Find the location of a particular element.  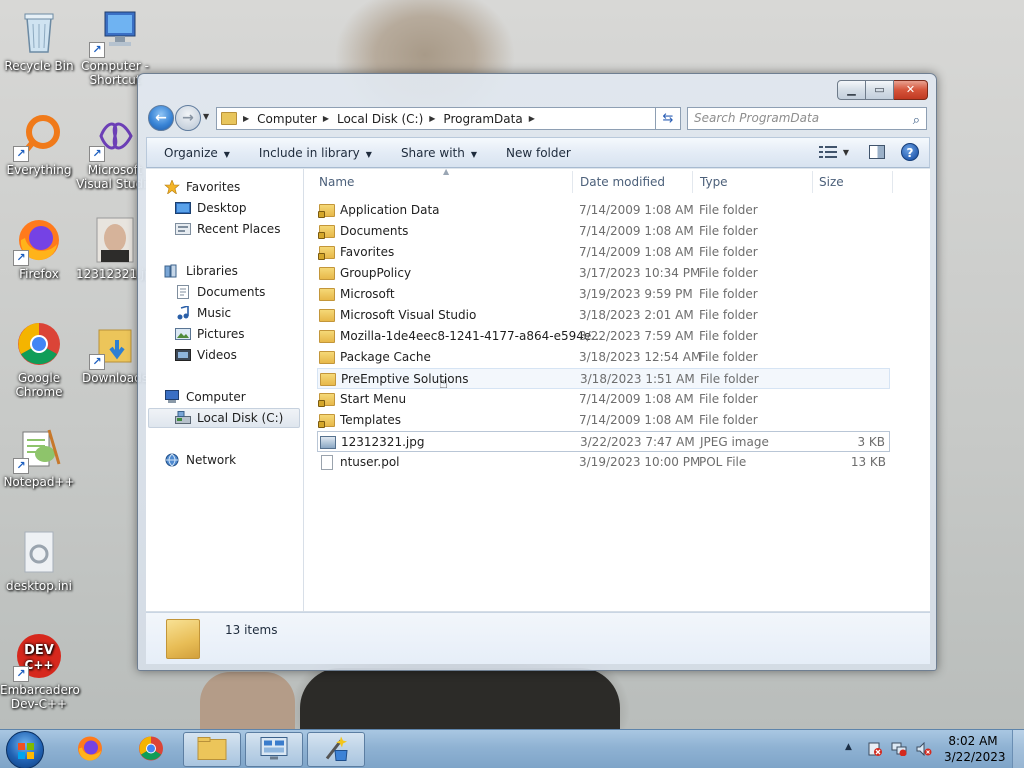

nav-documents: Documents is located at coordinates (220, 292).